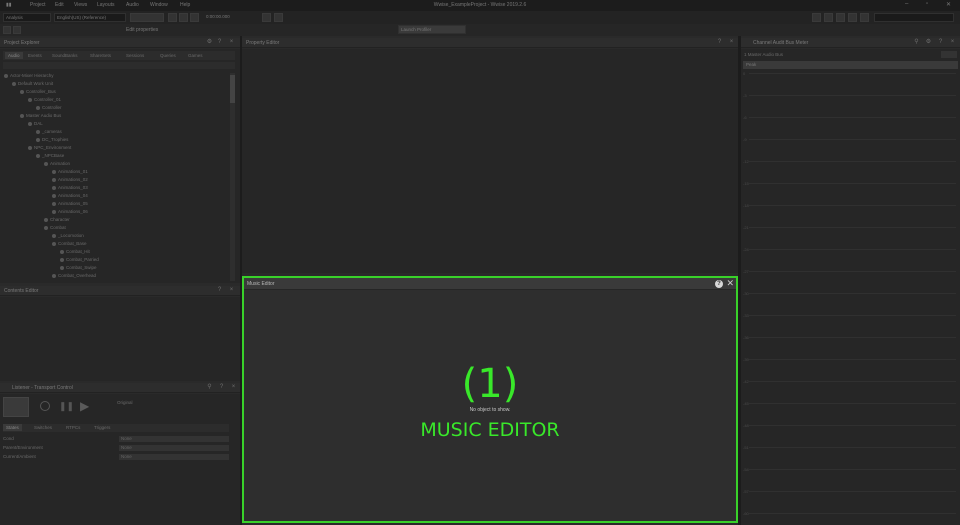 Image resolution: width=960 pixels, height=525 pixels. I want to click on tree-item: Controller_Bus, so click(38, 92).